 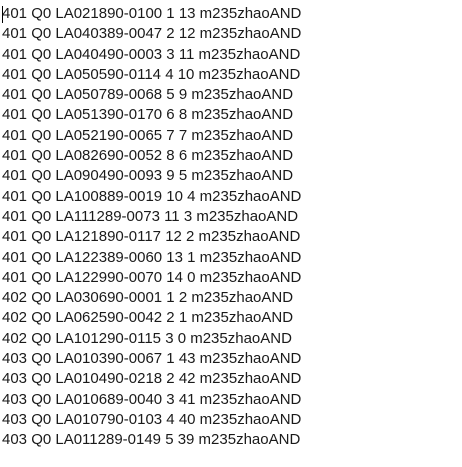 I want to click on text-line-content: 403 Q0 LA010390-0067 1 43 m235zhaoAND, so click(x=152, y=359).